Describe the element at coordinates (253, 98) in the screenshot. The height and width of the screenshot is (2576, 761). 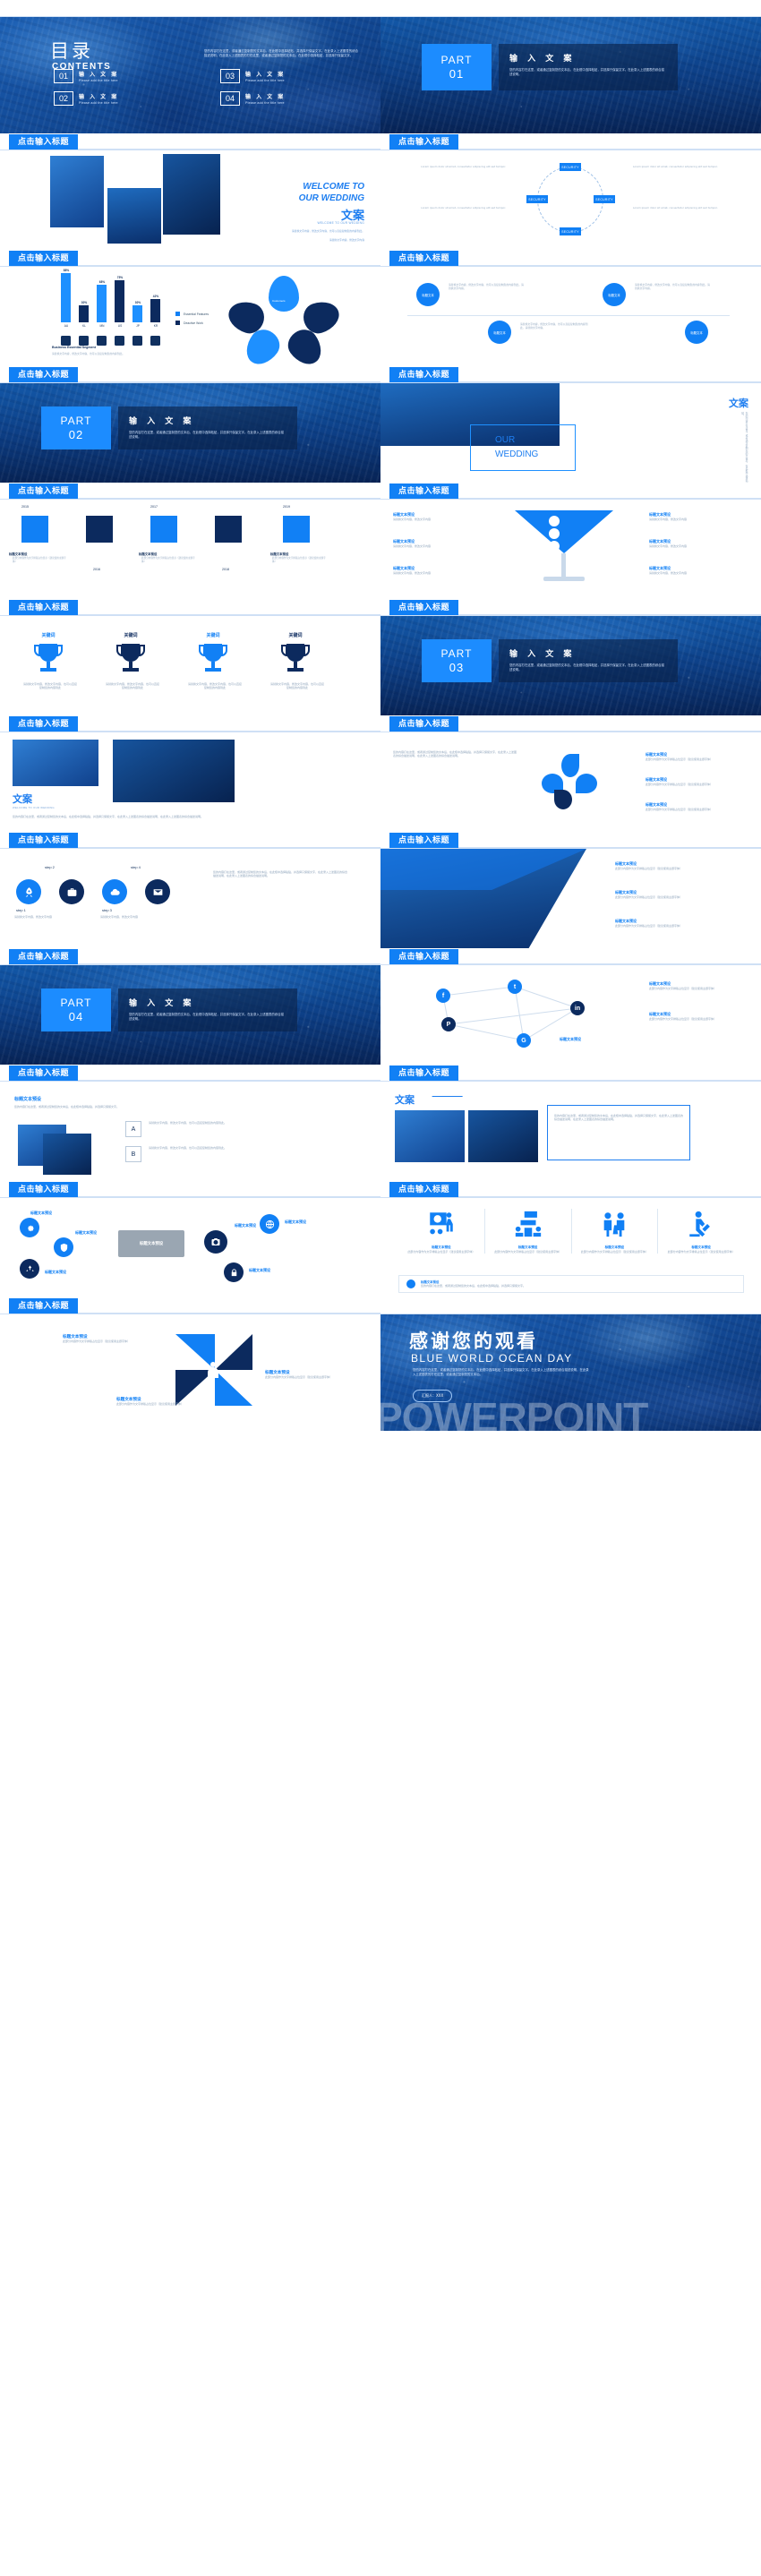
I see `contents-item-04: 04 输 入 文 案 Please add the title here` at that location.